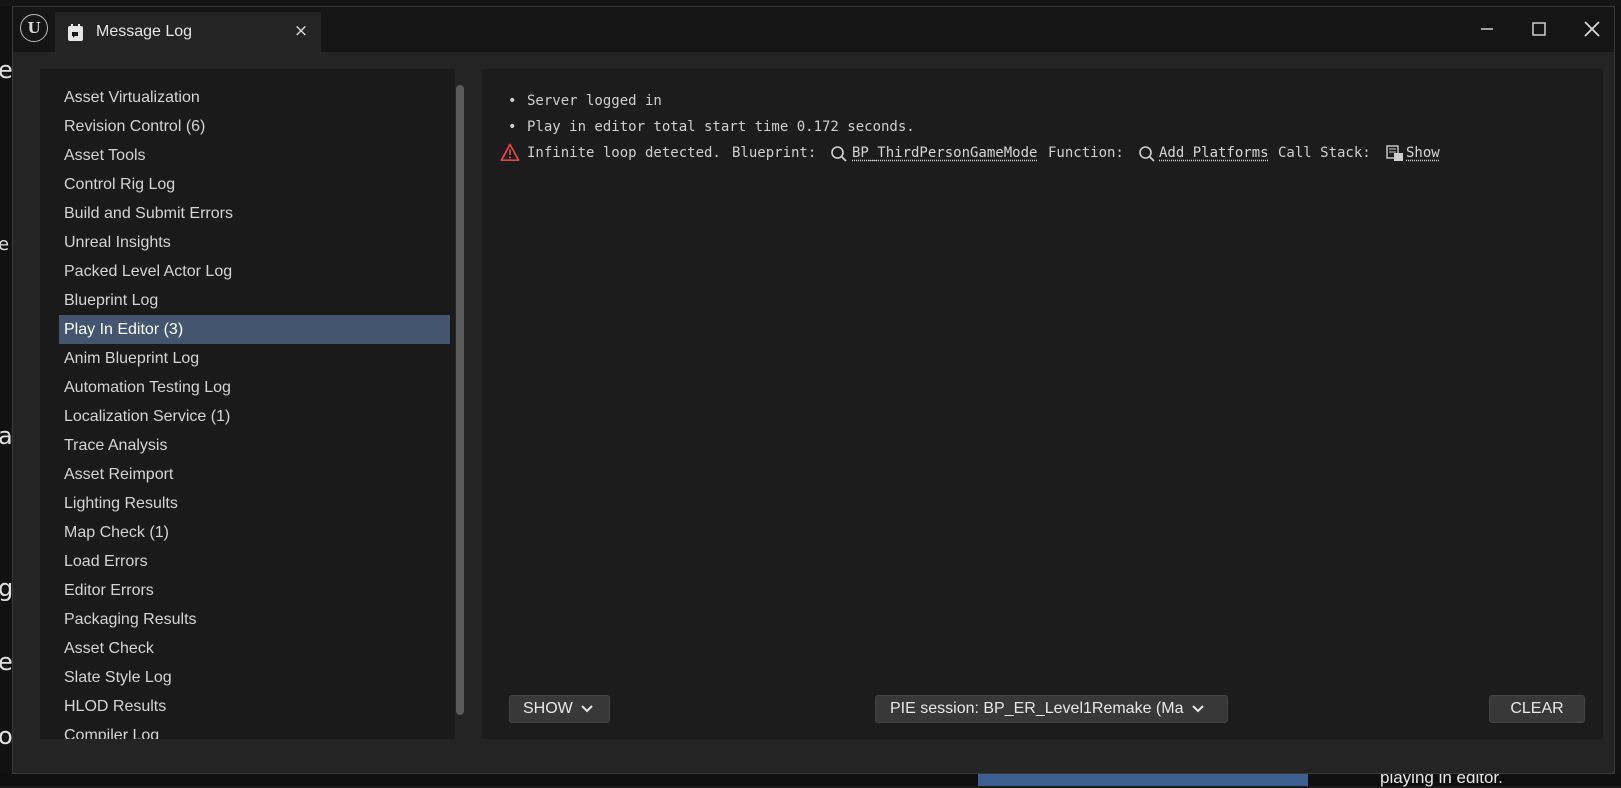  I want to click on message-log-icon, so click(75, 35).